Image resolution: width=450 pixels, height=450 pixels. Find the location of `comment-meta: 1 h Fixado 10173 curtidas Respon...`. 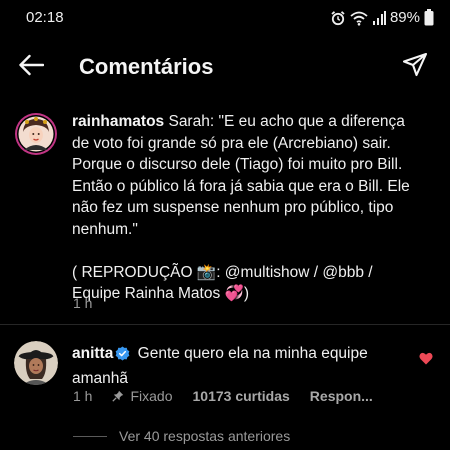

comment-meta: 1 h Fixado 10173 curtidas Respon... is located at coordinates (233, 396).